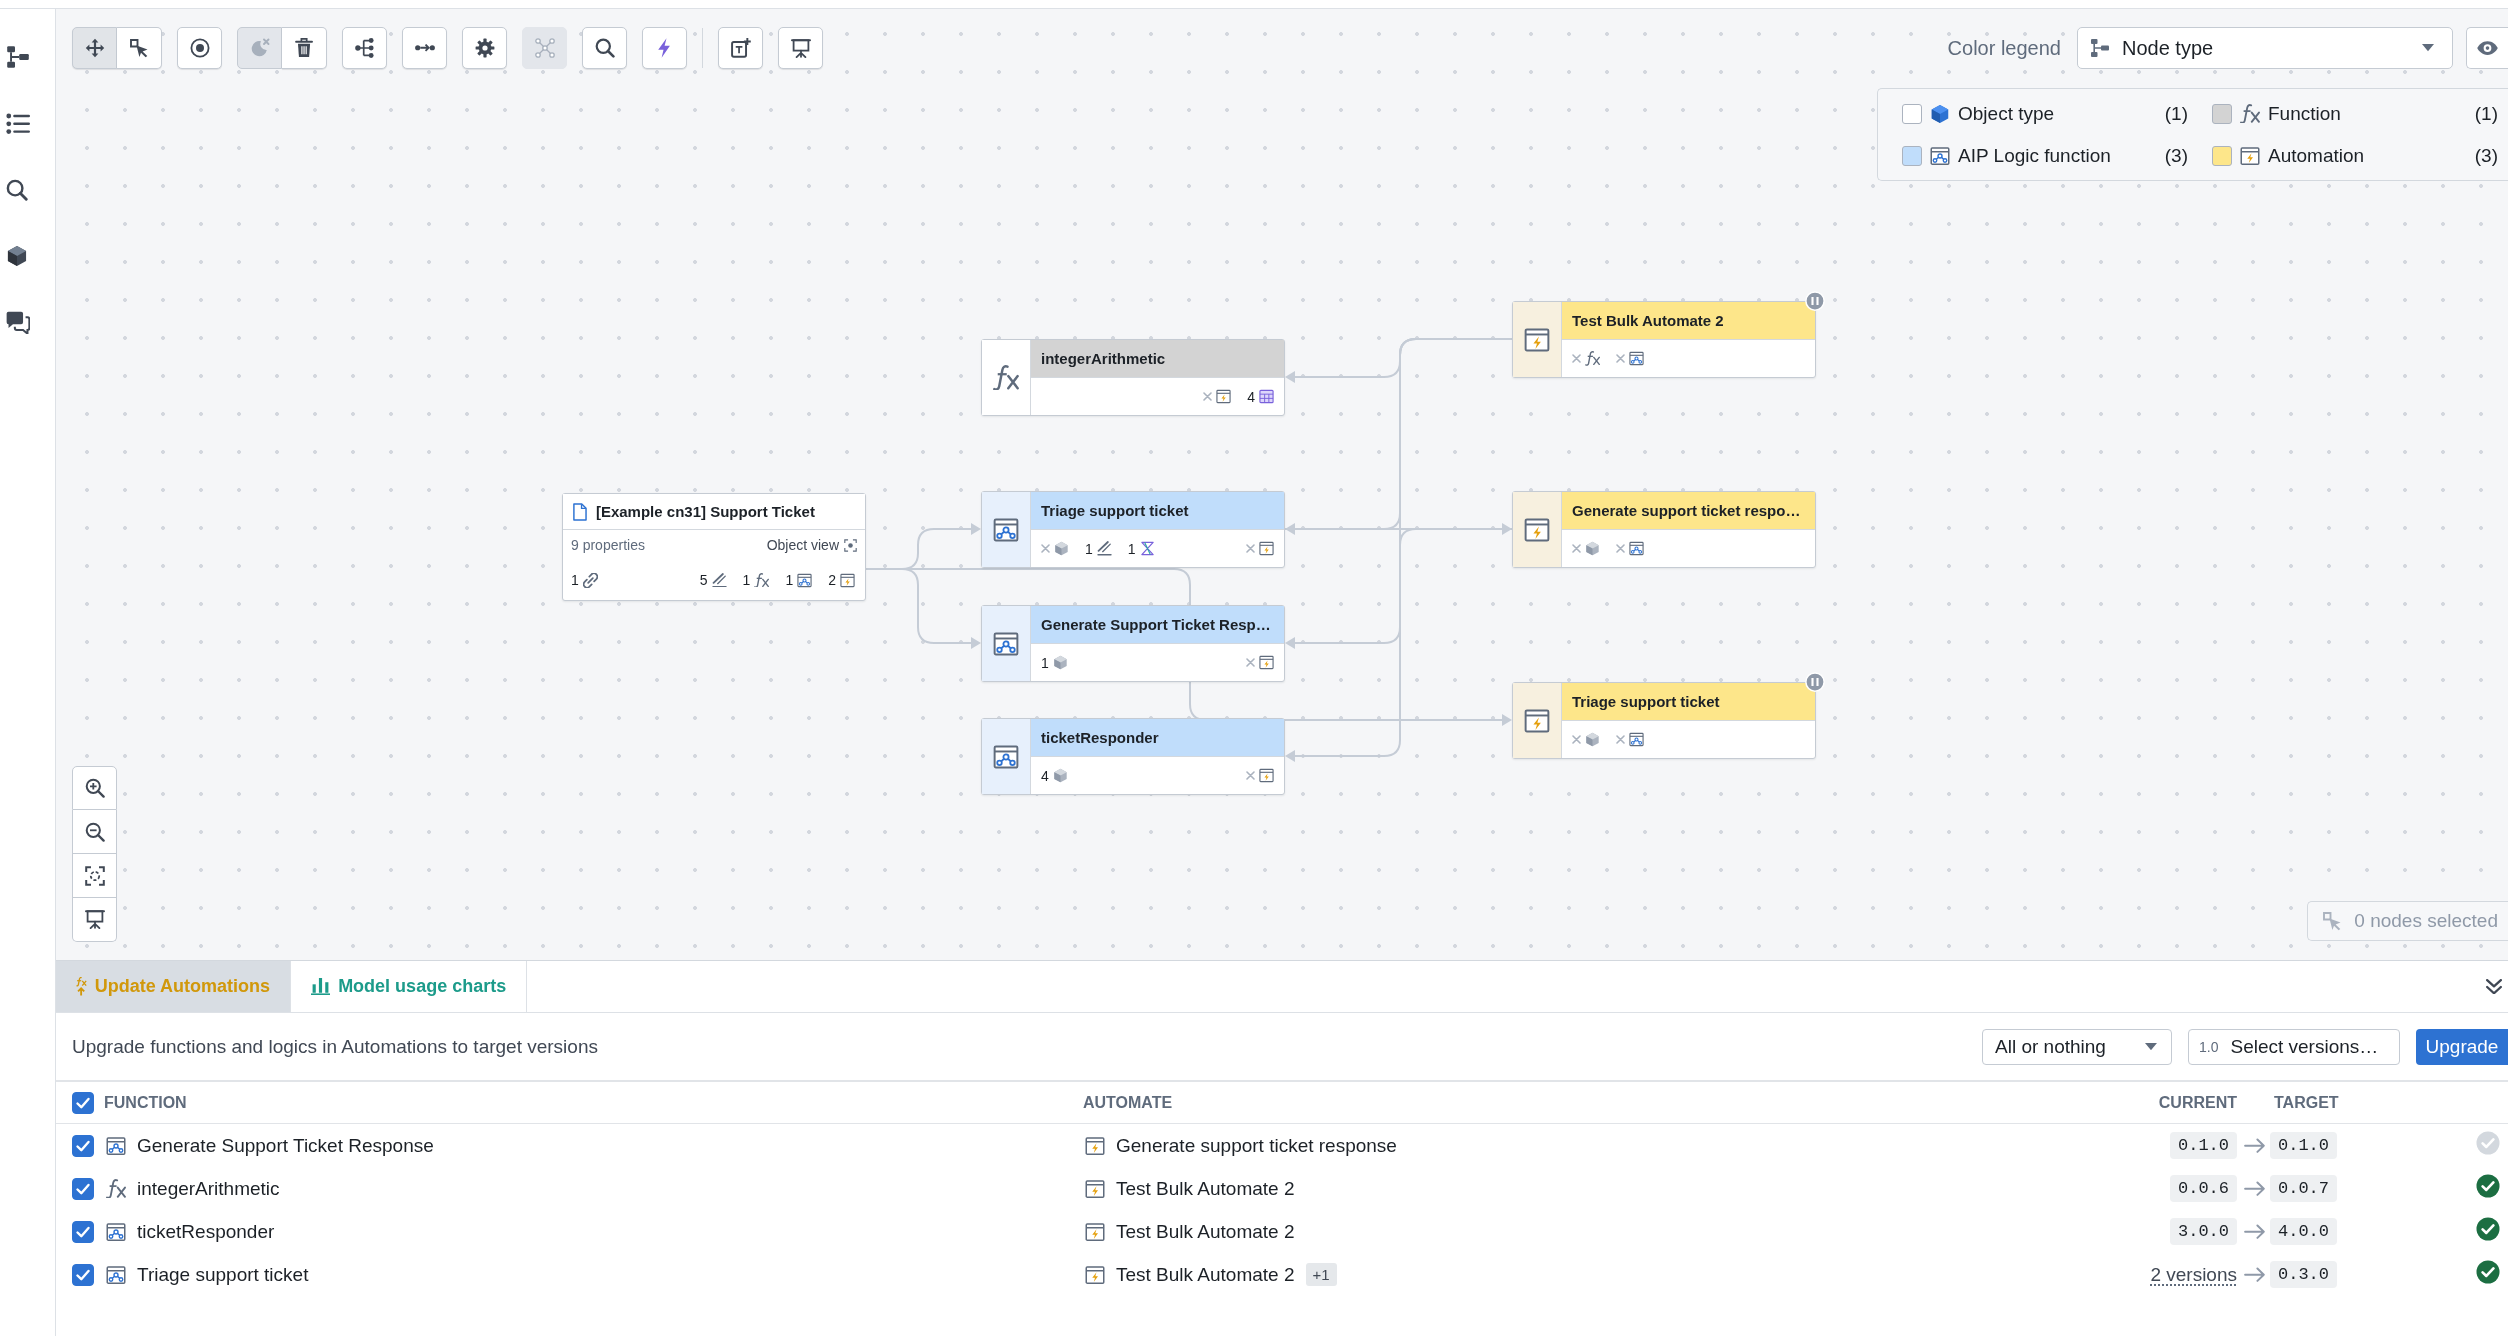 The width and height of the screenshot is (2508, 1336). What do you see at coordinates (802, 545) in the screenshot?
I see `object-view-link: Object view` at bounding box center [802, 545].